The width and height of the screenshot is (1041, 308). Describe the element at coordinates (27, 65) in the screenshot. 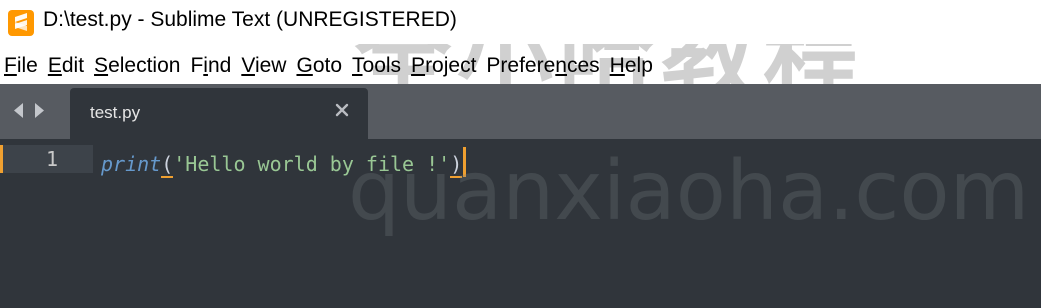

I see `menu-label-part: ile` at that location.